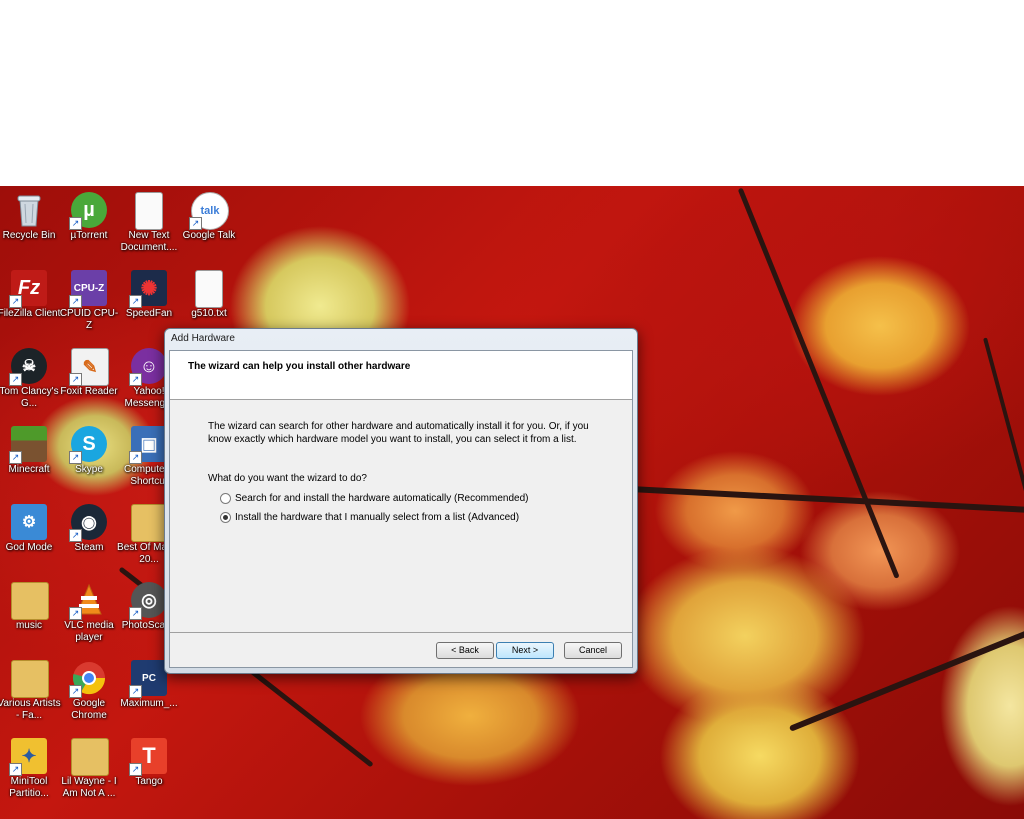  What do you see at coordinates (149, 313) in the screenshot?
I see `icon-label: SpeedFan` at bounding box center [149, 313].